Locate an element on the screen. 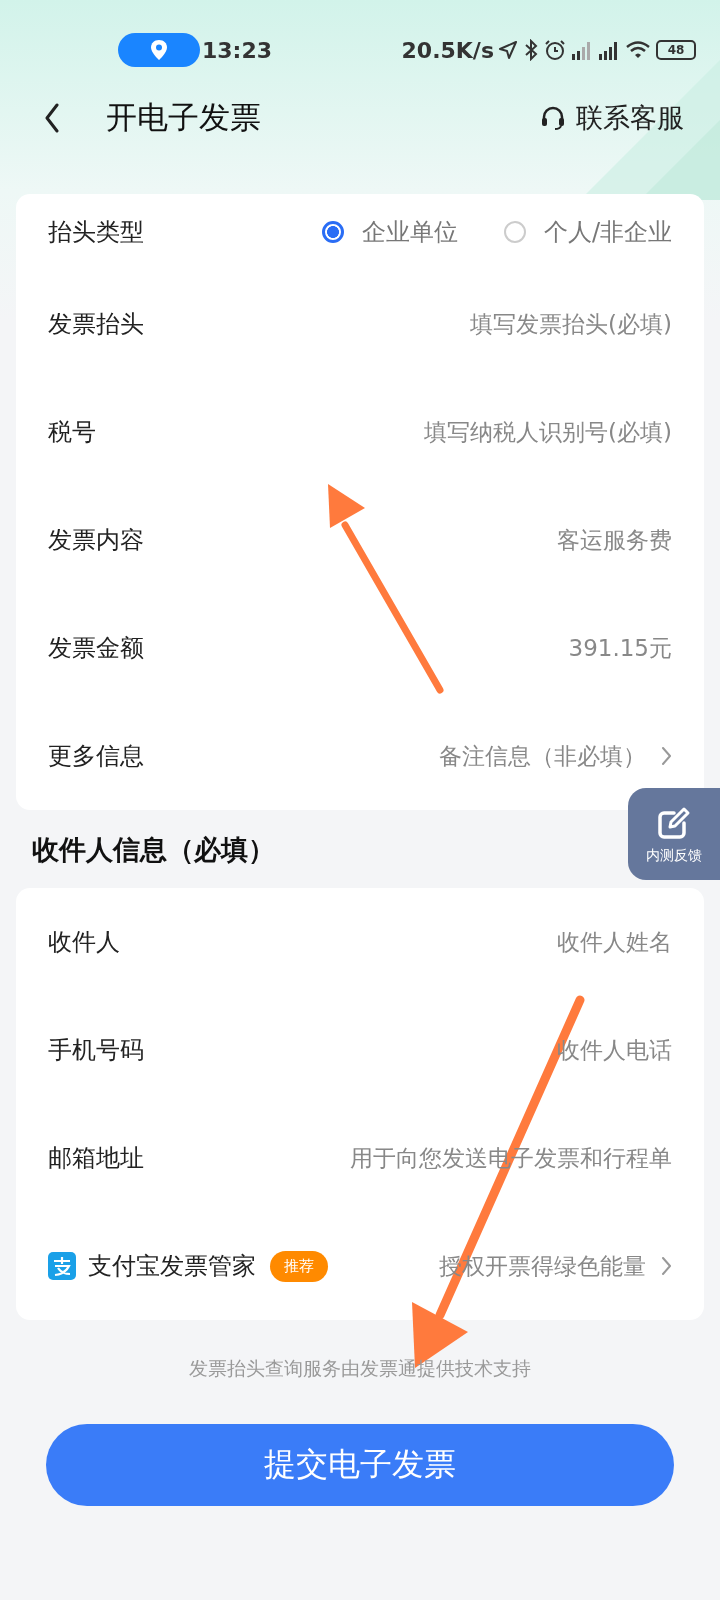 The width and height of the screenshot is (720, 1600). footer-note: 发票抬头查询服务由发票通提供技术支持 is located at coordinates (360, 1368).